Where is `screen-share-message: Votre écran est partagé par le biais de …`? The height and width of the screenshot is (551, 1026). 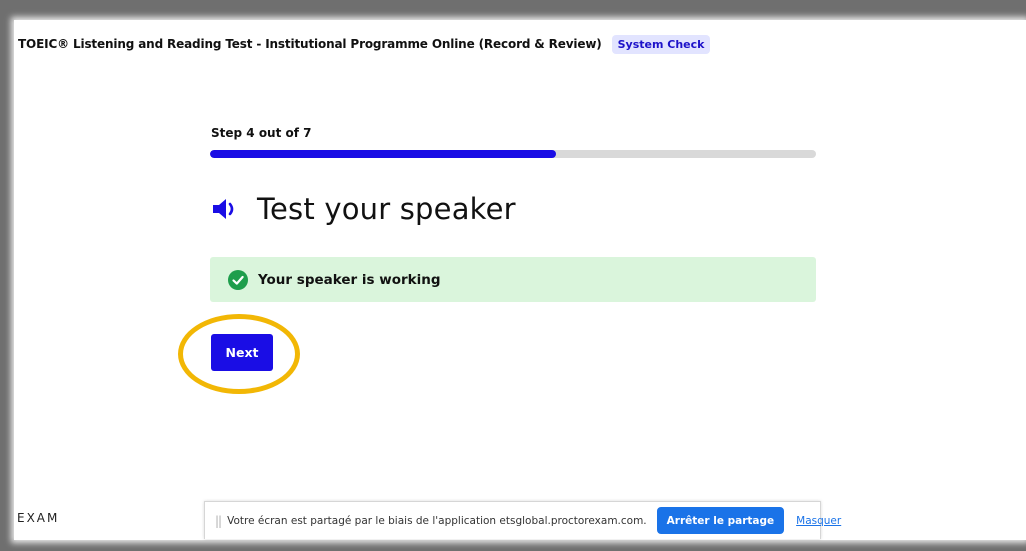 screen-share-message: Votre écran est partagé par le biais de … is located at coordinates (437, 520).